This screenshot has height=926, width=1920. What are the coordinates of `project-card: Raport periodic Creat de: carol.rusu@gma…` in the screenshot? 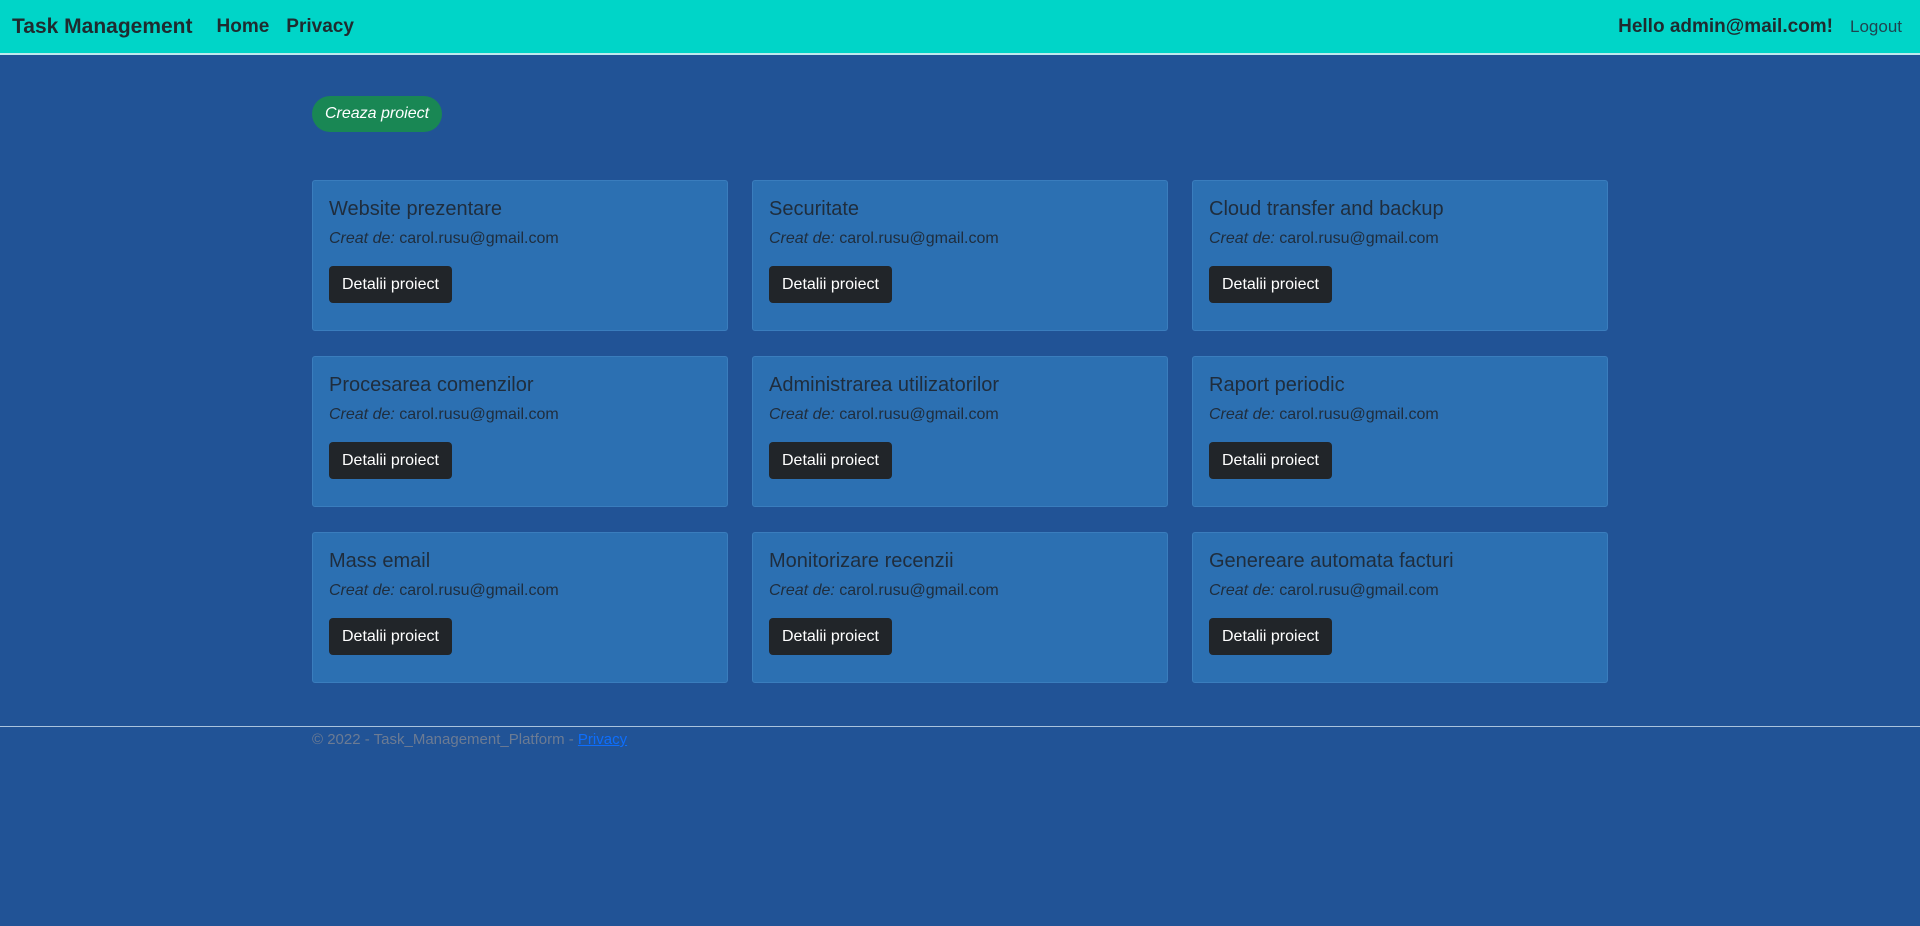 It's located at (1400, 431).